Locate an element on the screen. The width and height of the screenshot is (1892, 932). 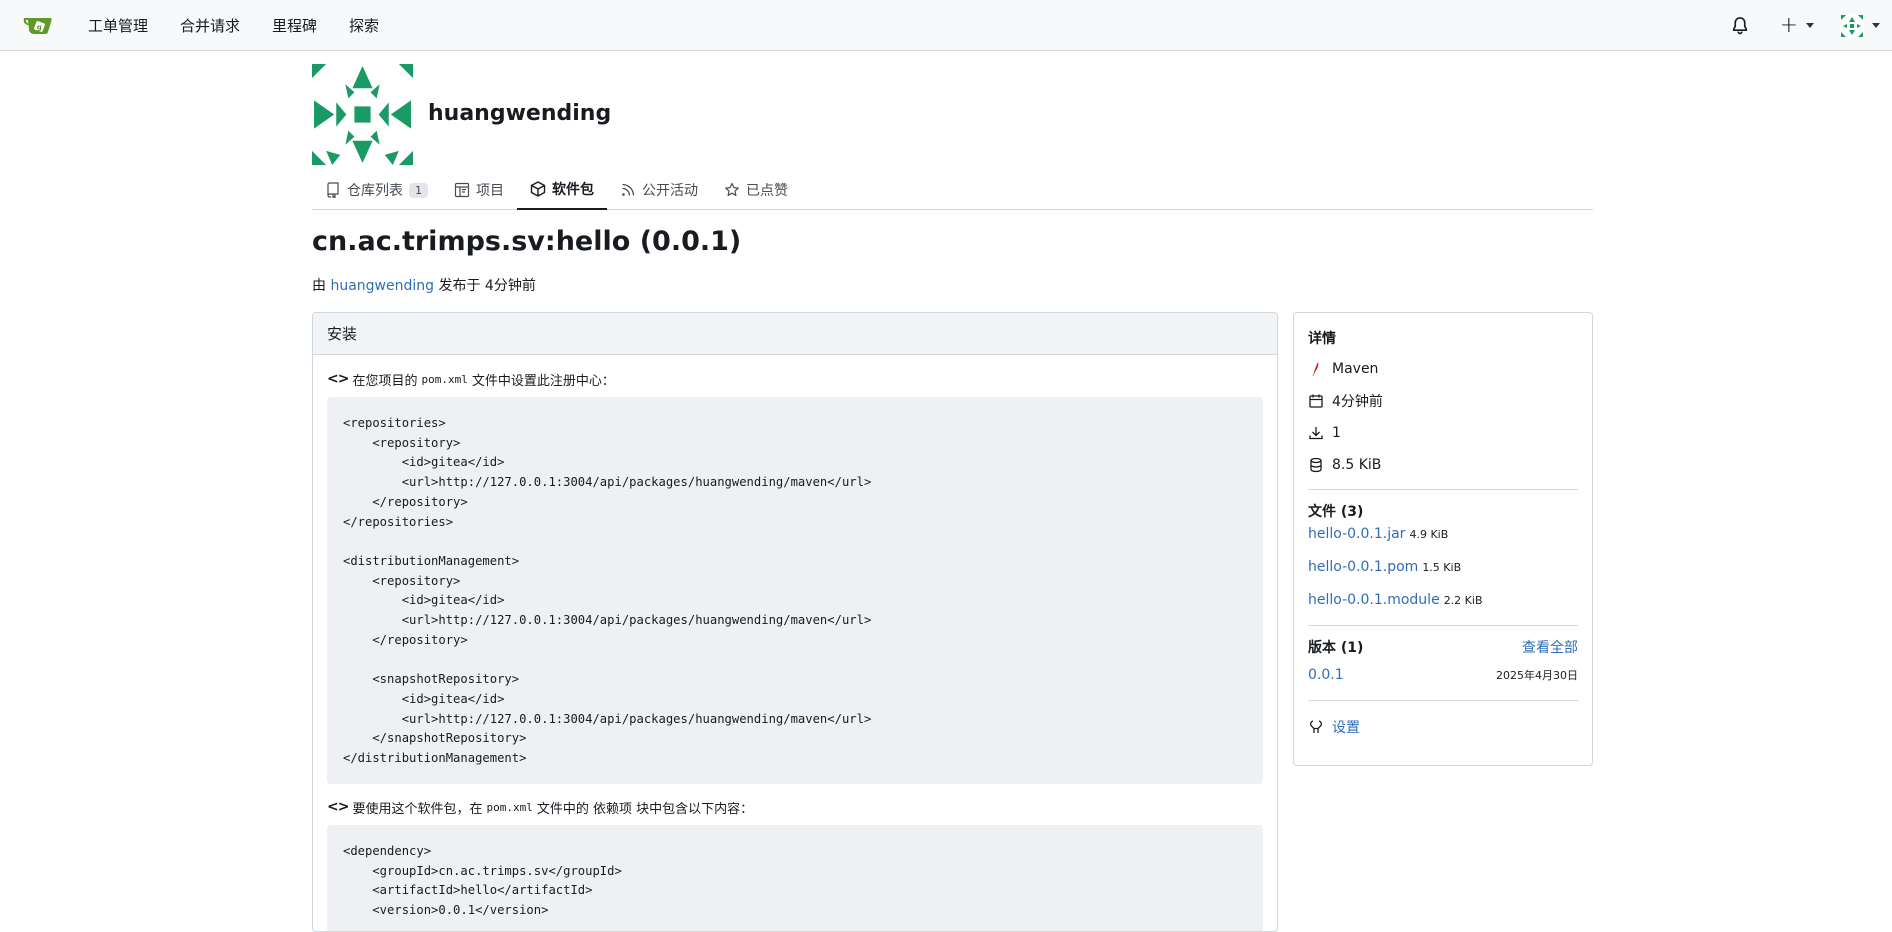
package-published: 4分钟前 is located at coordinates (1443, 401).